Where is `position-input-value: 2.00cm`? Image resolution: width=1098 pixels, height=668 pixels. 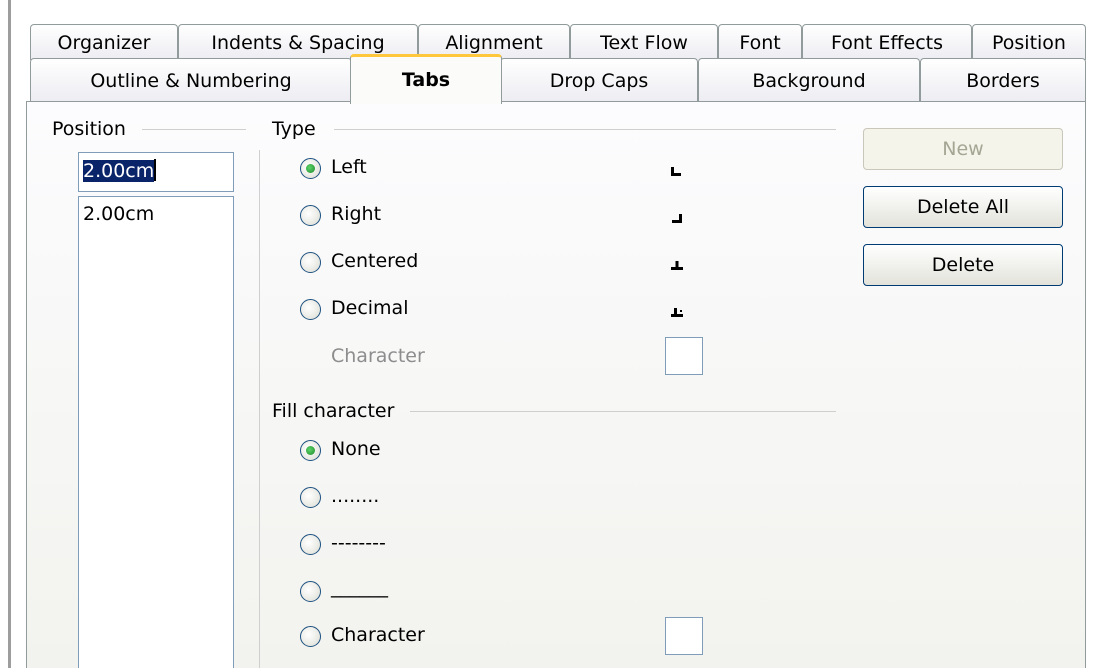 position-input-value: 2.00cm is located at coordinates (119, 171).